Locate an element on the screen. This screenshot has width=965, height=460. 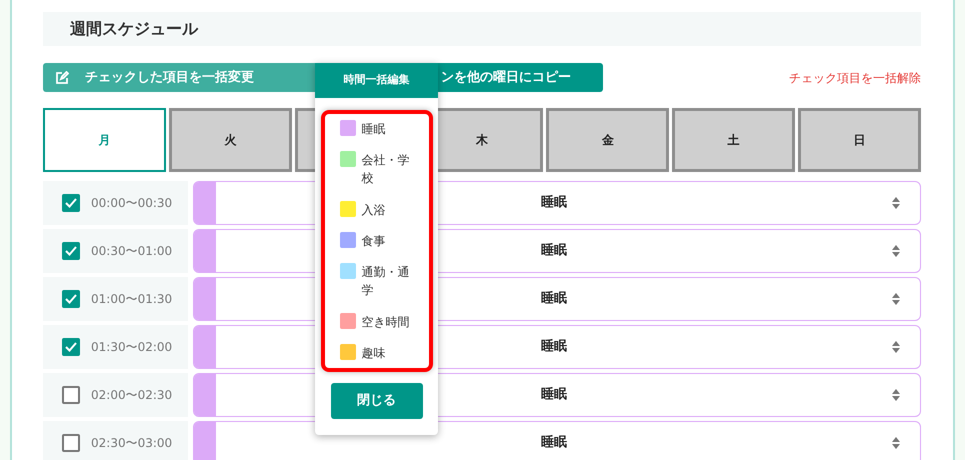
popup-title: 時間一括編集 is located at coordinates (377, 80).